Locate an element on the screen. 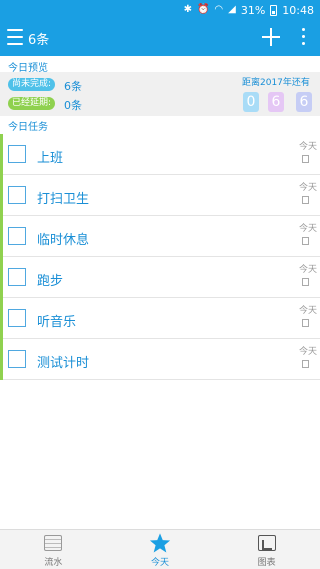  countdown-digit: 0 is located at coordinates (251, 102).